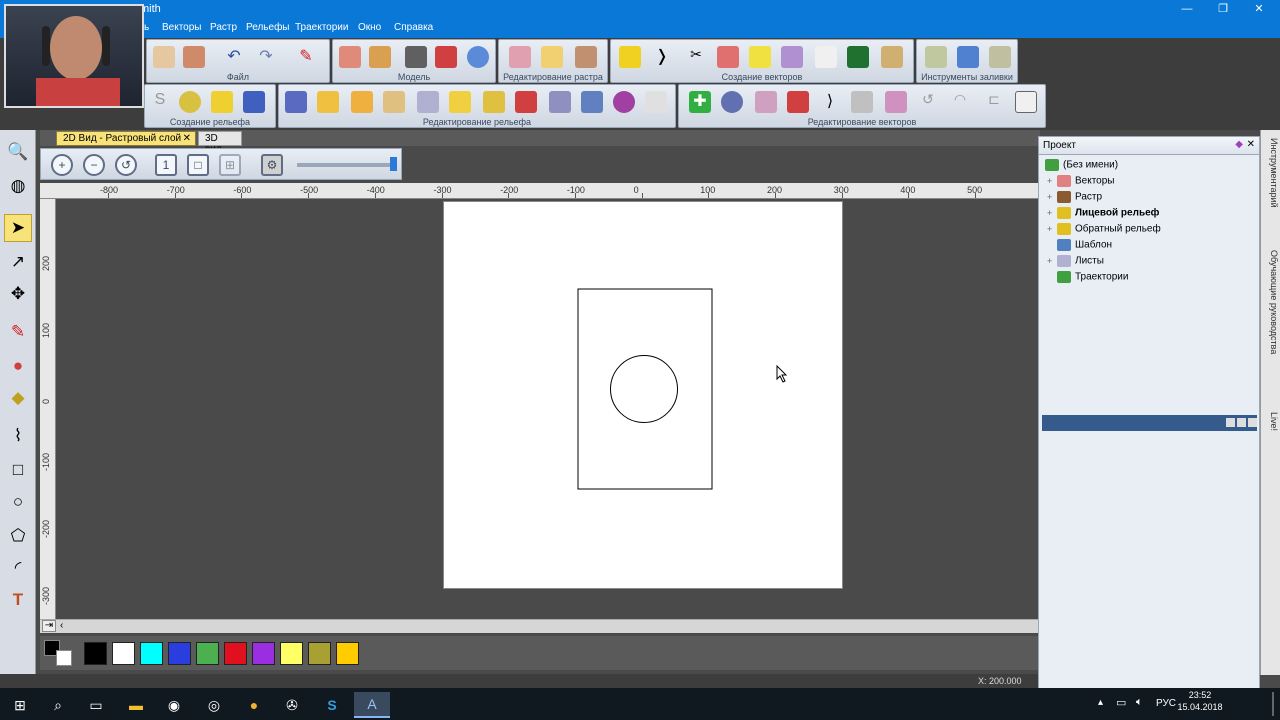 The height and width of the screenshot is (720, 1280). Describe the element at coordinates (146, 27) in the screenshot. I see `menu-item-file-partial: ь` at that location.